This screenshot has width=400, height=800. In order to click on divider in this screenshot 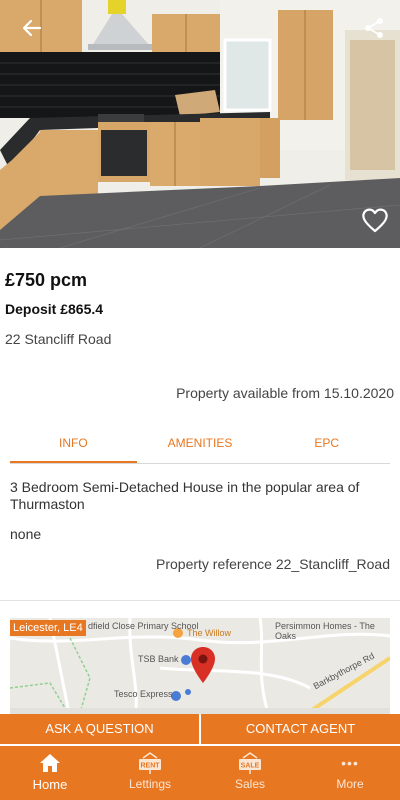, I will do `click(200, 600)`.